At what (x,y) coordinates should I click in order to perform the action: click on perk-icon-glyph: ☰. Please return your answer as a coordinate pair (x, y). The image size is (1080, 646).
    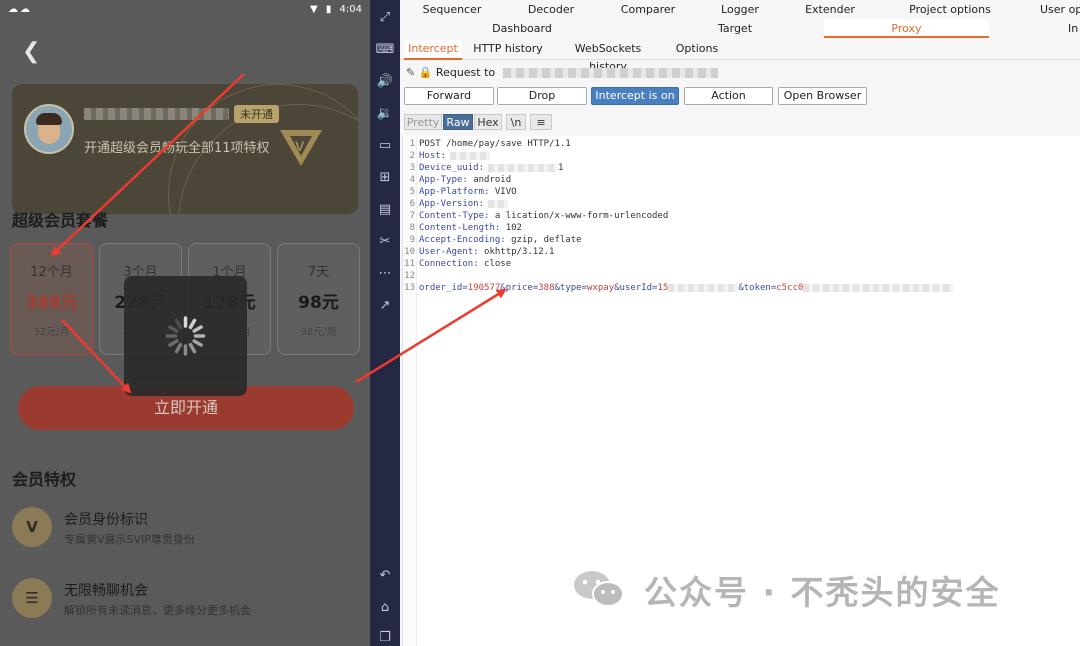
    Looking at the image, I should click on (32, 598).